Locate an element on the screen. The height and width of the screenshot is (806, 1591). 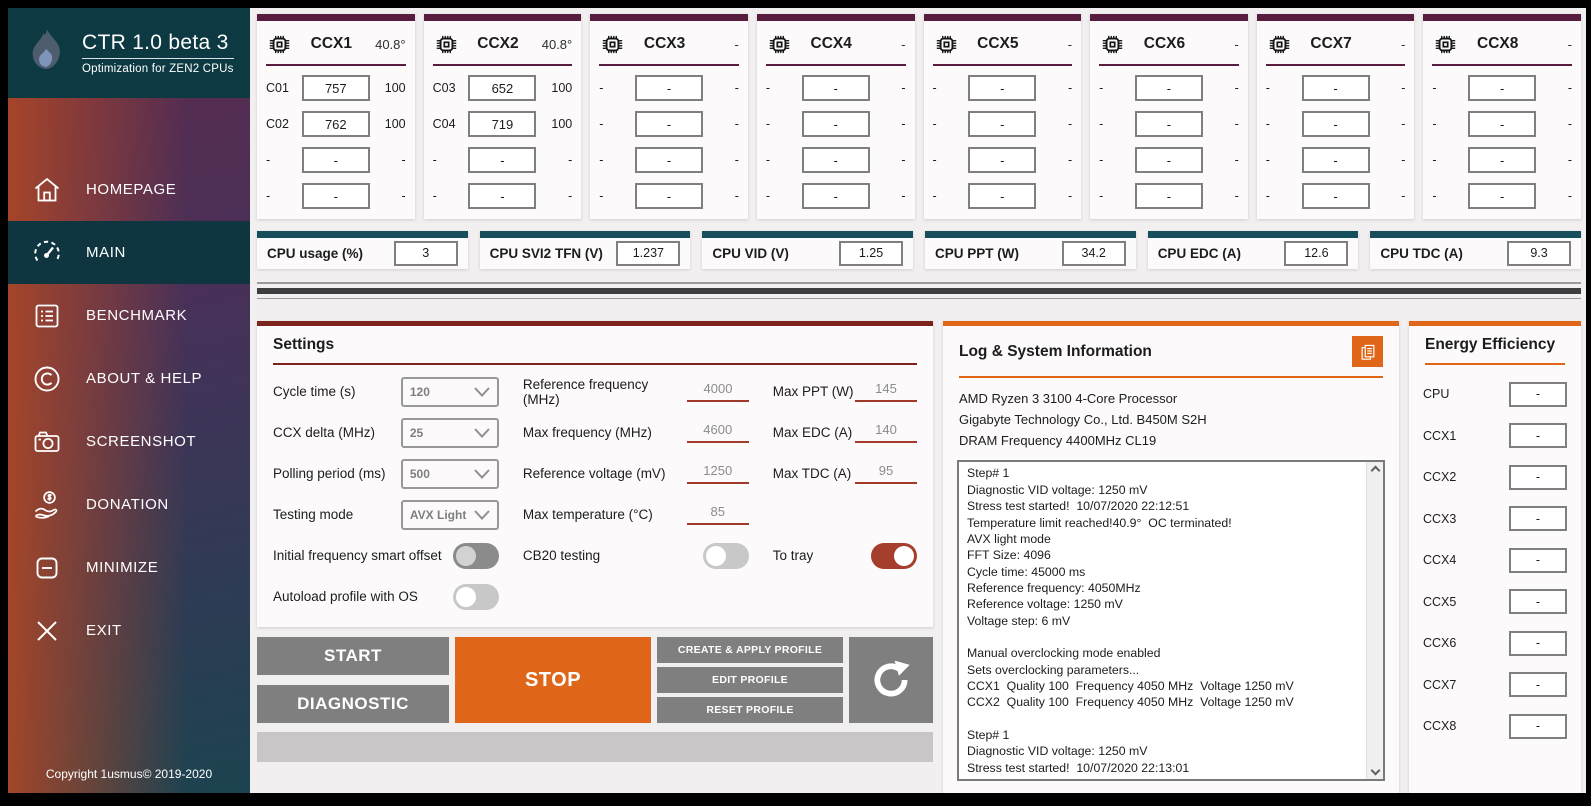
max-frequency-input: 4600 is located at coordinates (717, 433).